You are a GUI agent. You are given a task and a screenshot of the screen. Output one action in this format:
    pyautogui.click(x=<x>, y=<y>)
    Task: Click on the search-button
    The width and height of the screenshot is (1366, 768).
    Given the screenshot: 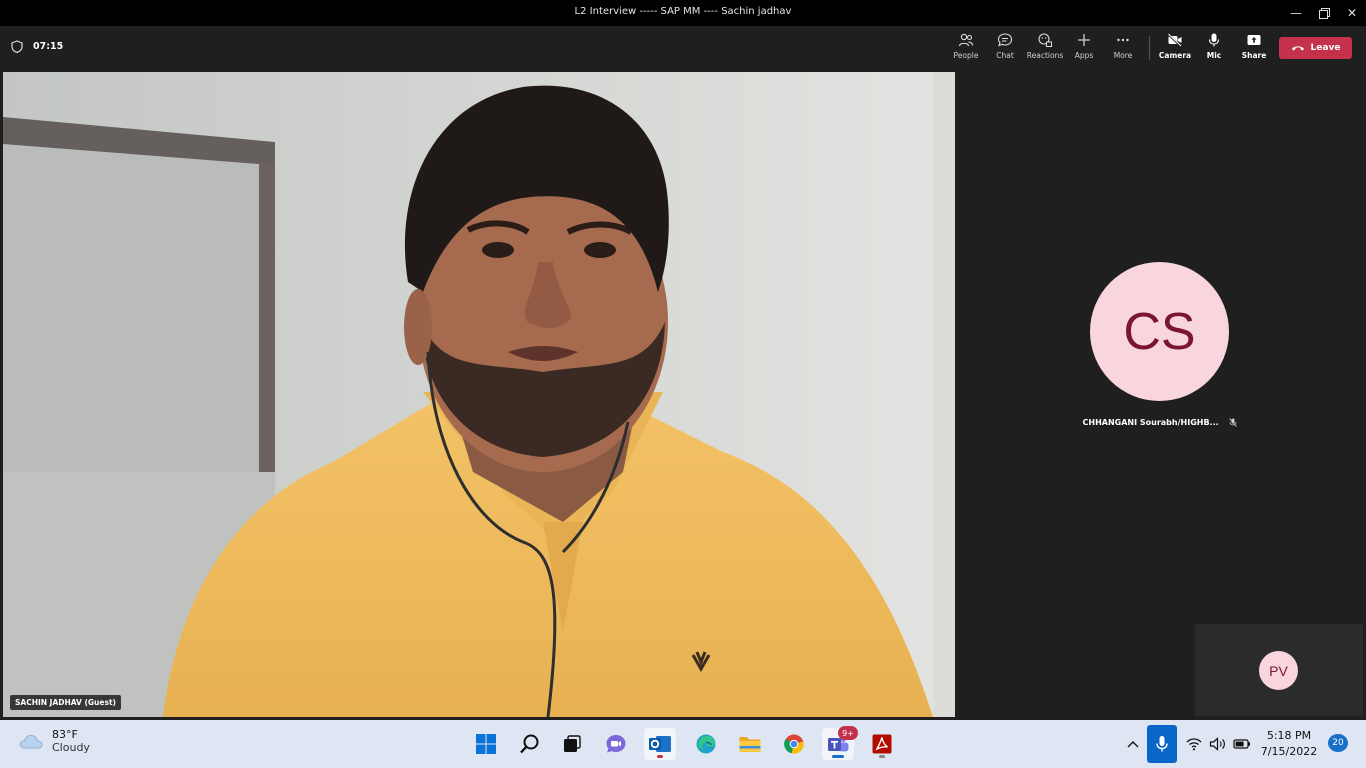 What is the action you would take?
    pyautogui.click(x=530, y=744)
    